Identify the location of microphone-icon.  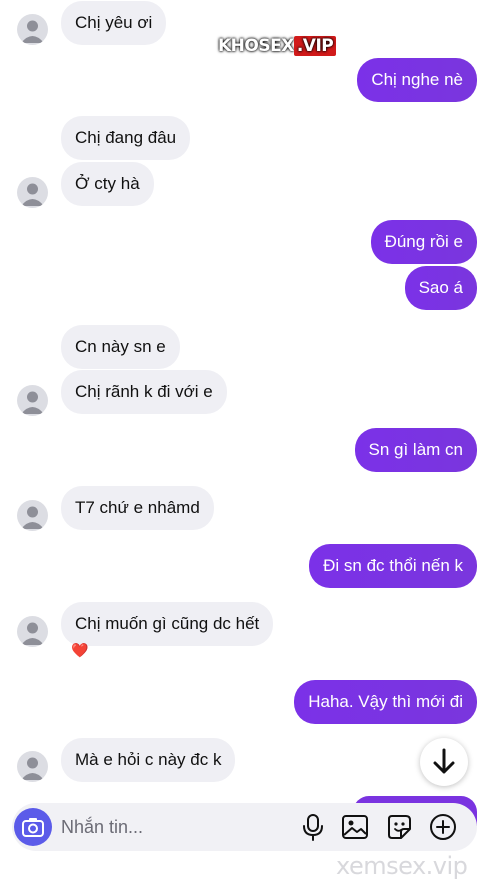
(313, 827).